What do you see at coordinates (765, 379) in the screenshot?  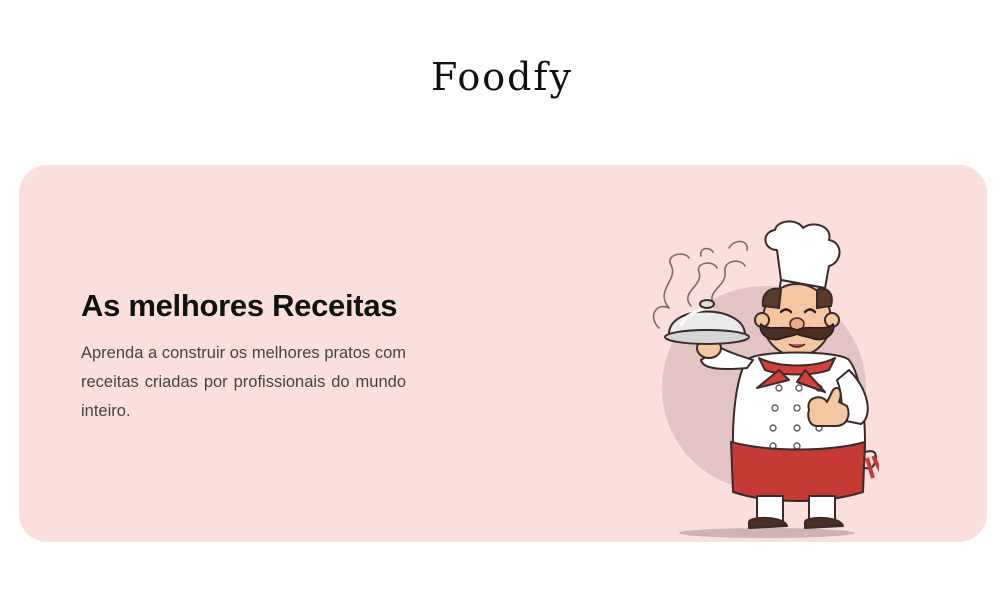 I see `chef-illustration-icon` at bounding box center [765, 379].